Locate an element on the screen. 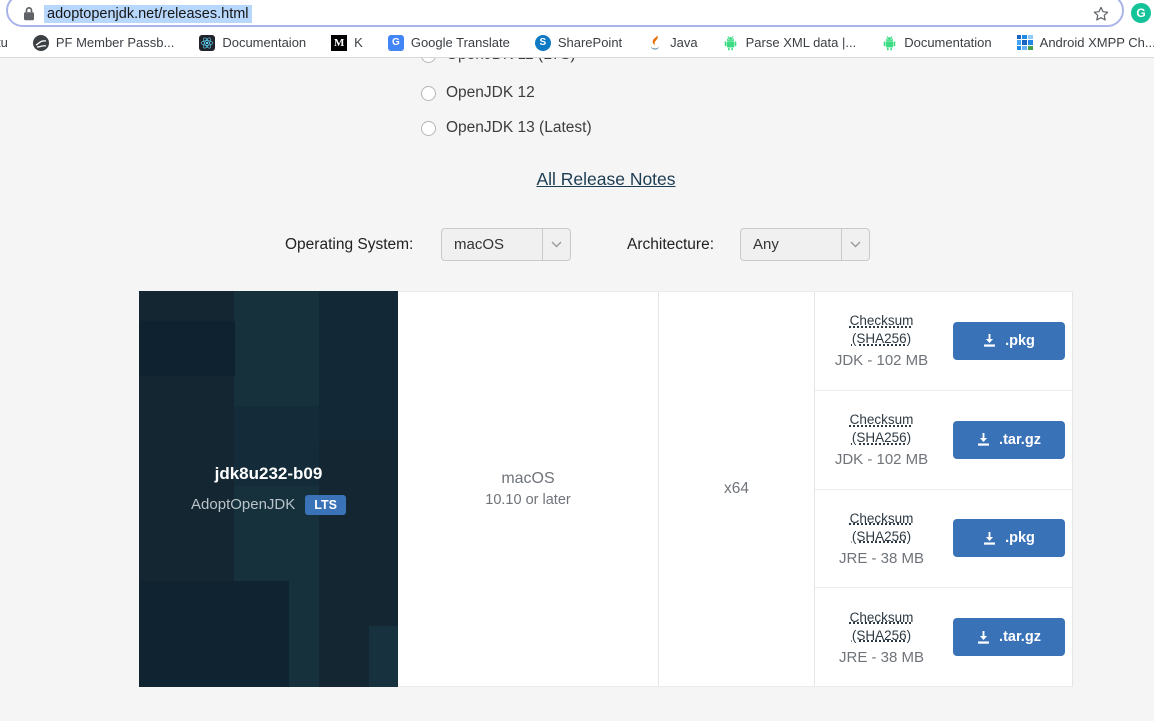 This screenshot has width=1154, height=721. release-name-cell: jdk8u232-b09 AdoptOpenJDK LTS is located at coordinates (268, 489).